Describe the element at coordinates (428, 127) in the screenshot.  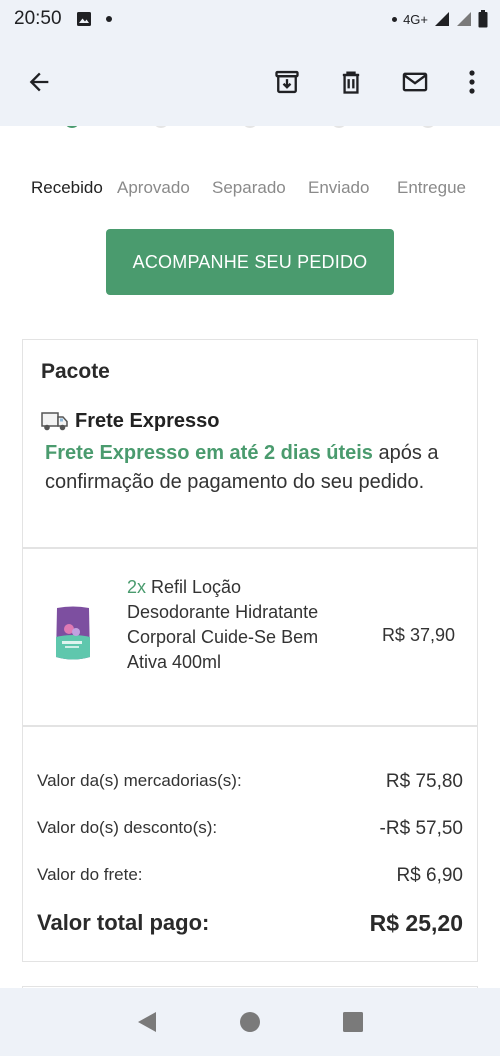
I see `step-dot-entregue` at that location.